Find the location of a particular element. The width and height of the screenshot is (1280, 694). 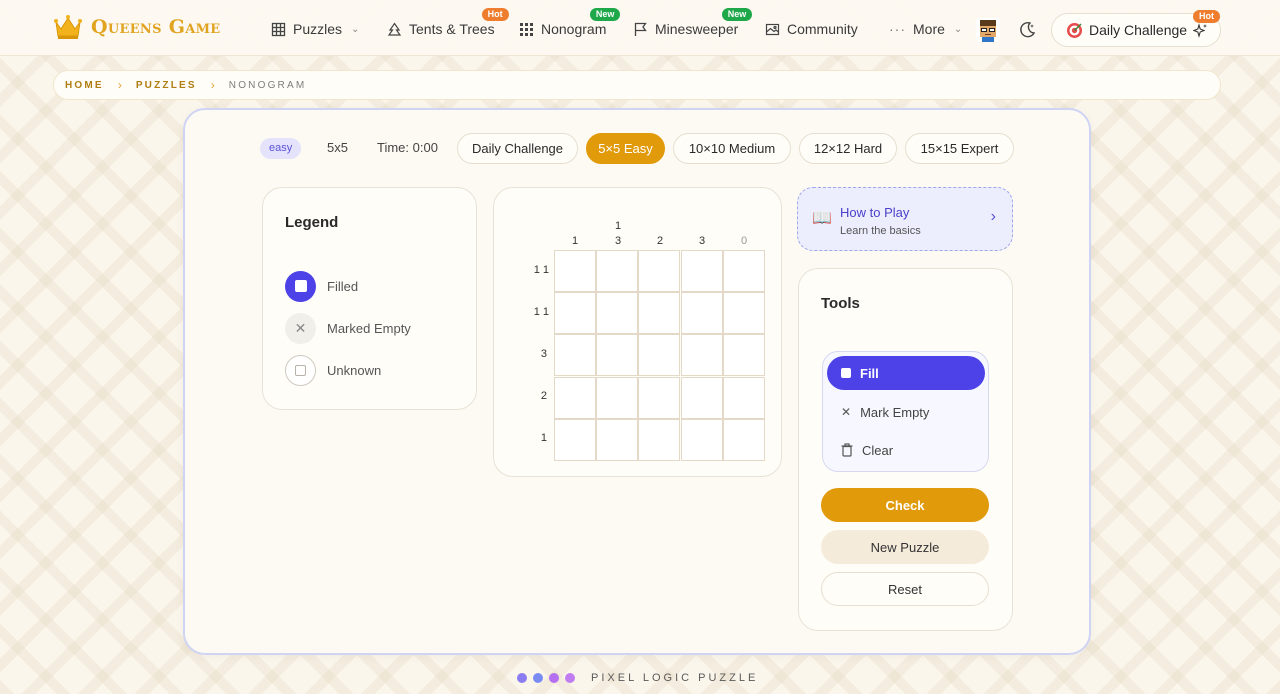

how-to-play-card: 📖 How to Play Learn the basics › is located at coordinates (905, 219).